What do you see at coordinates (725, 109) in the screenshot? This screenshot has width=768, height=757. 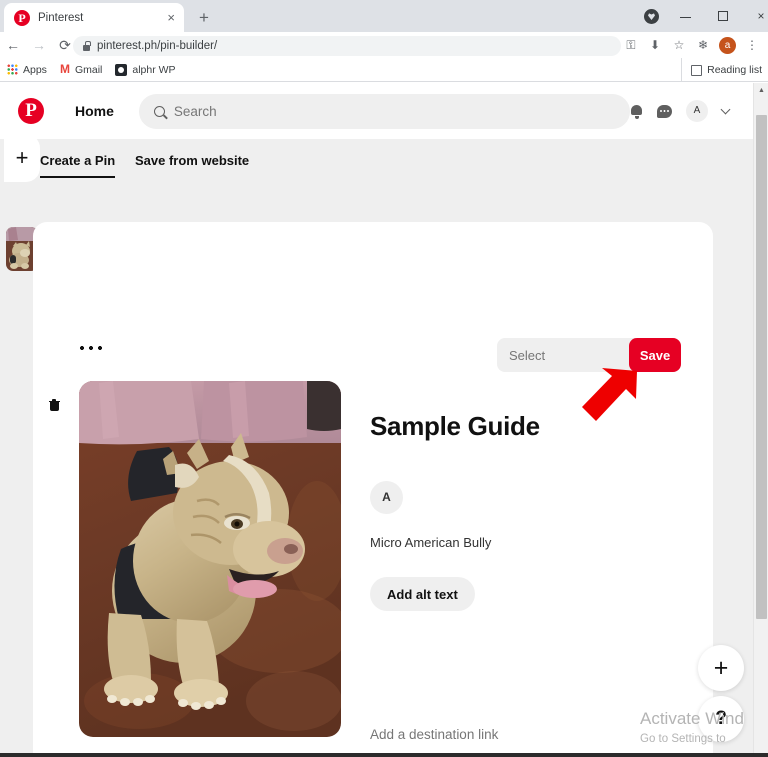 I see `chevron-down-icon` at bounding box center [725, 109].